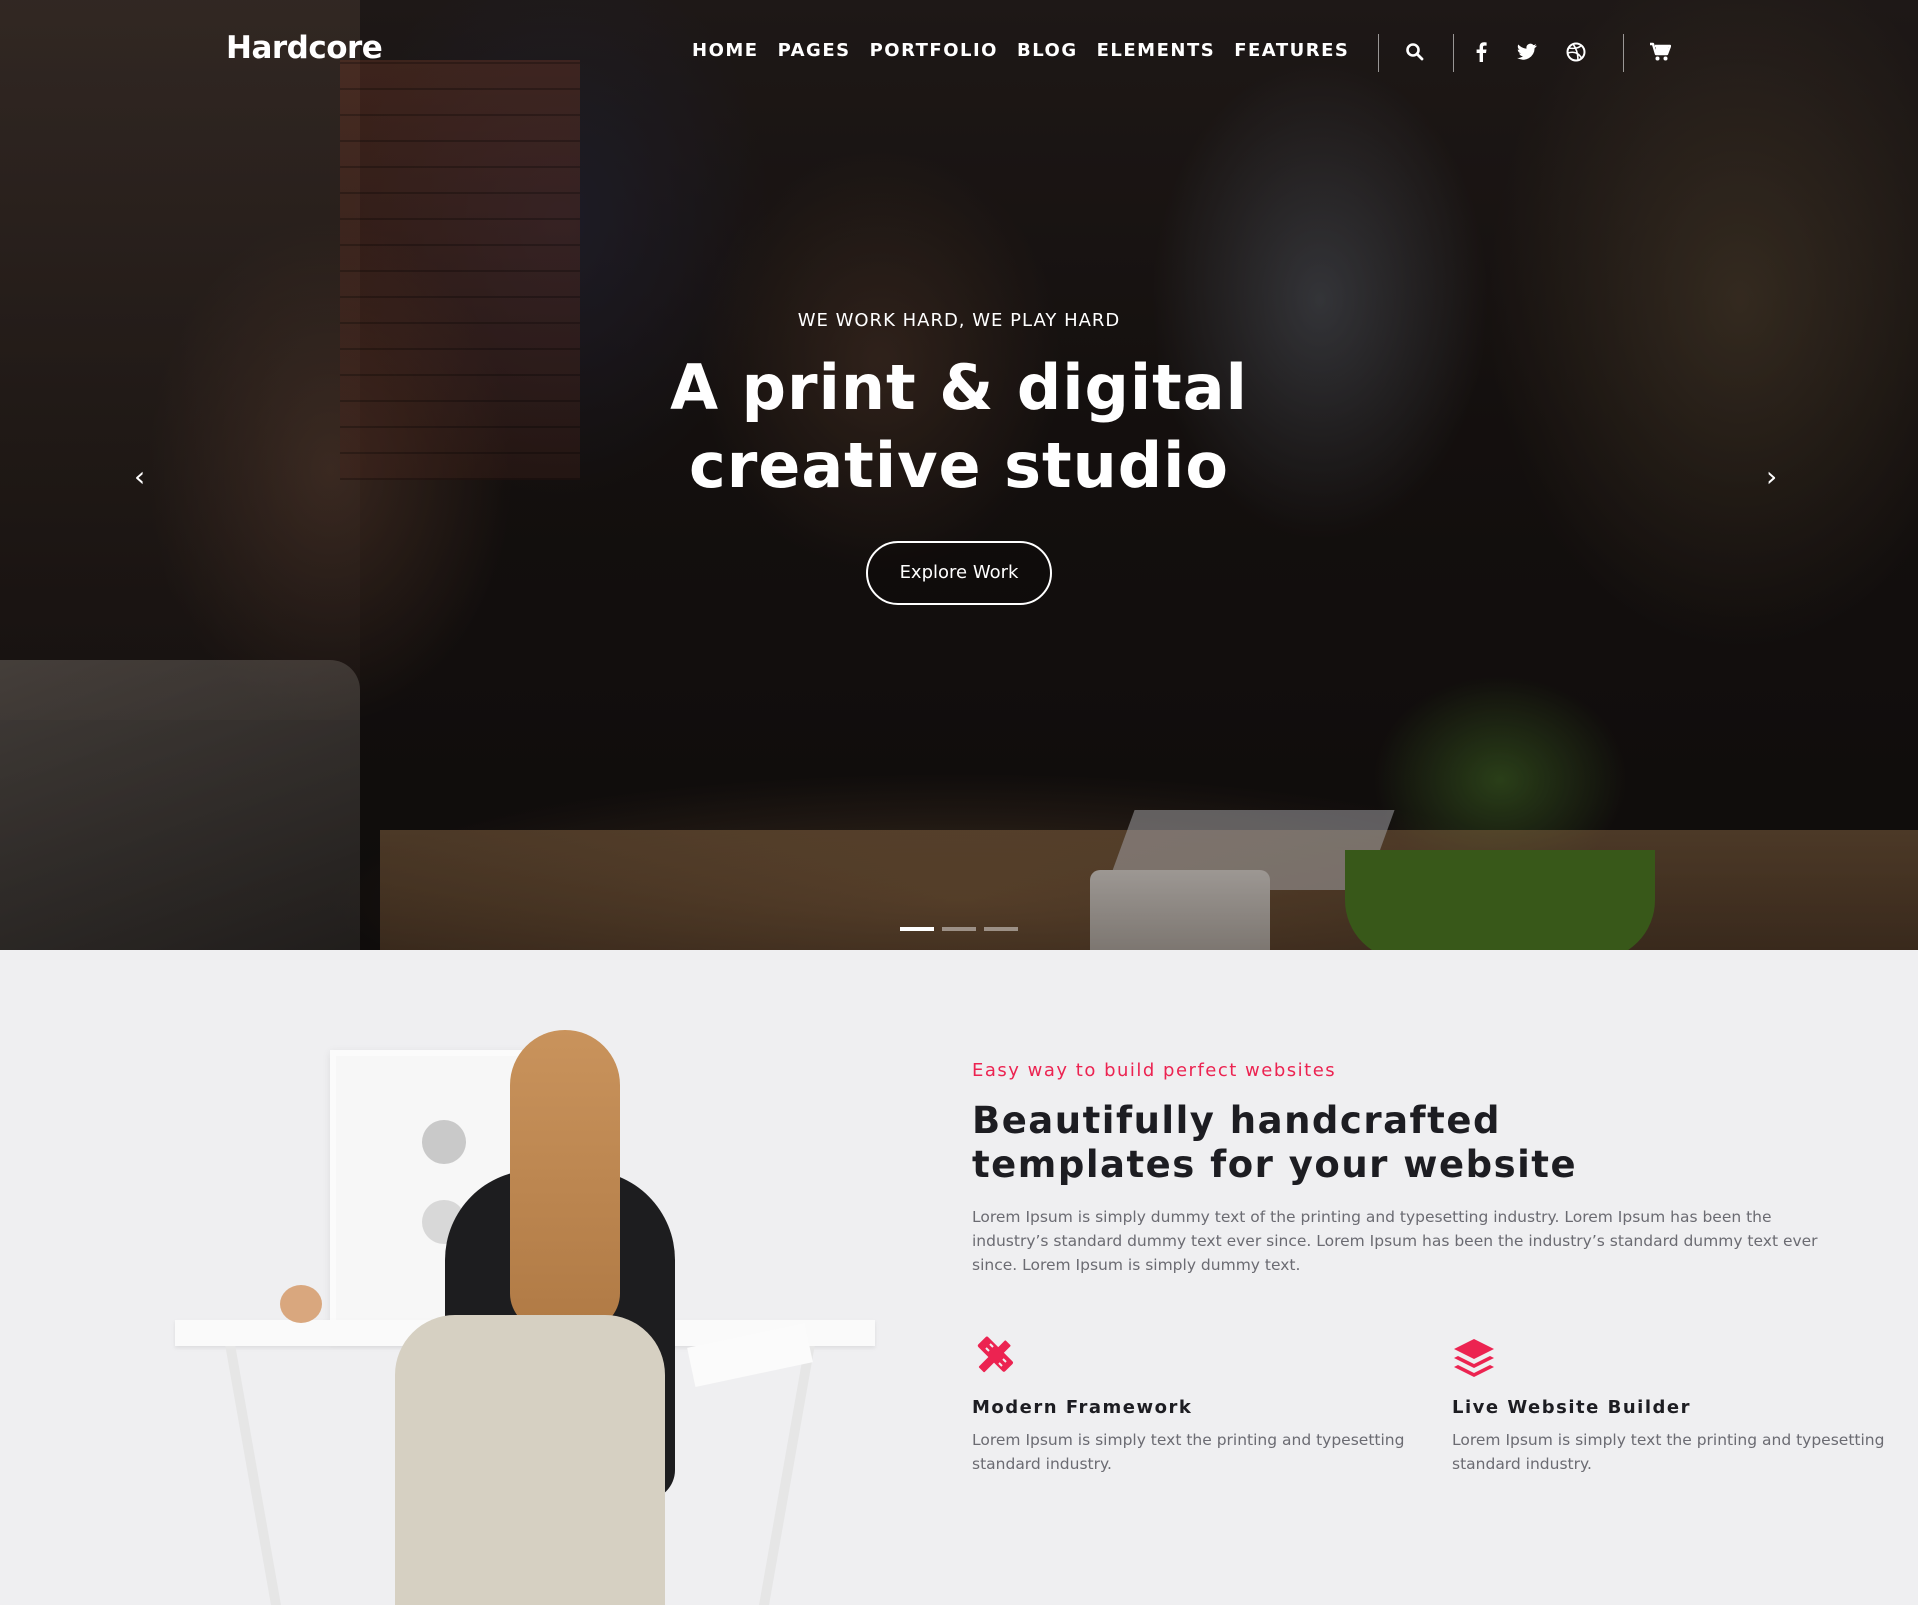 This screenshot has width=1918, height=1605. I want to click on slider-next-arrow-icon: ›, so click(1771, 476).